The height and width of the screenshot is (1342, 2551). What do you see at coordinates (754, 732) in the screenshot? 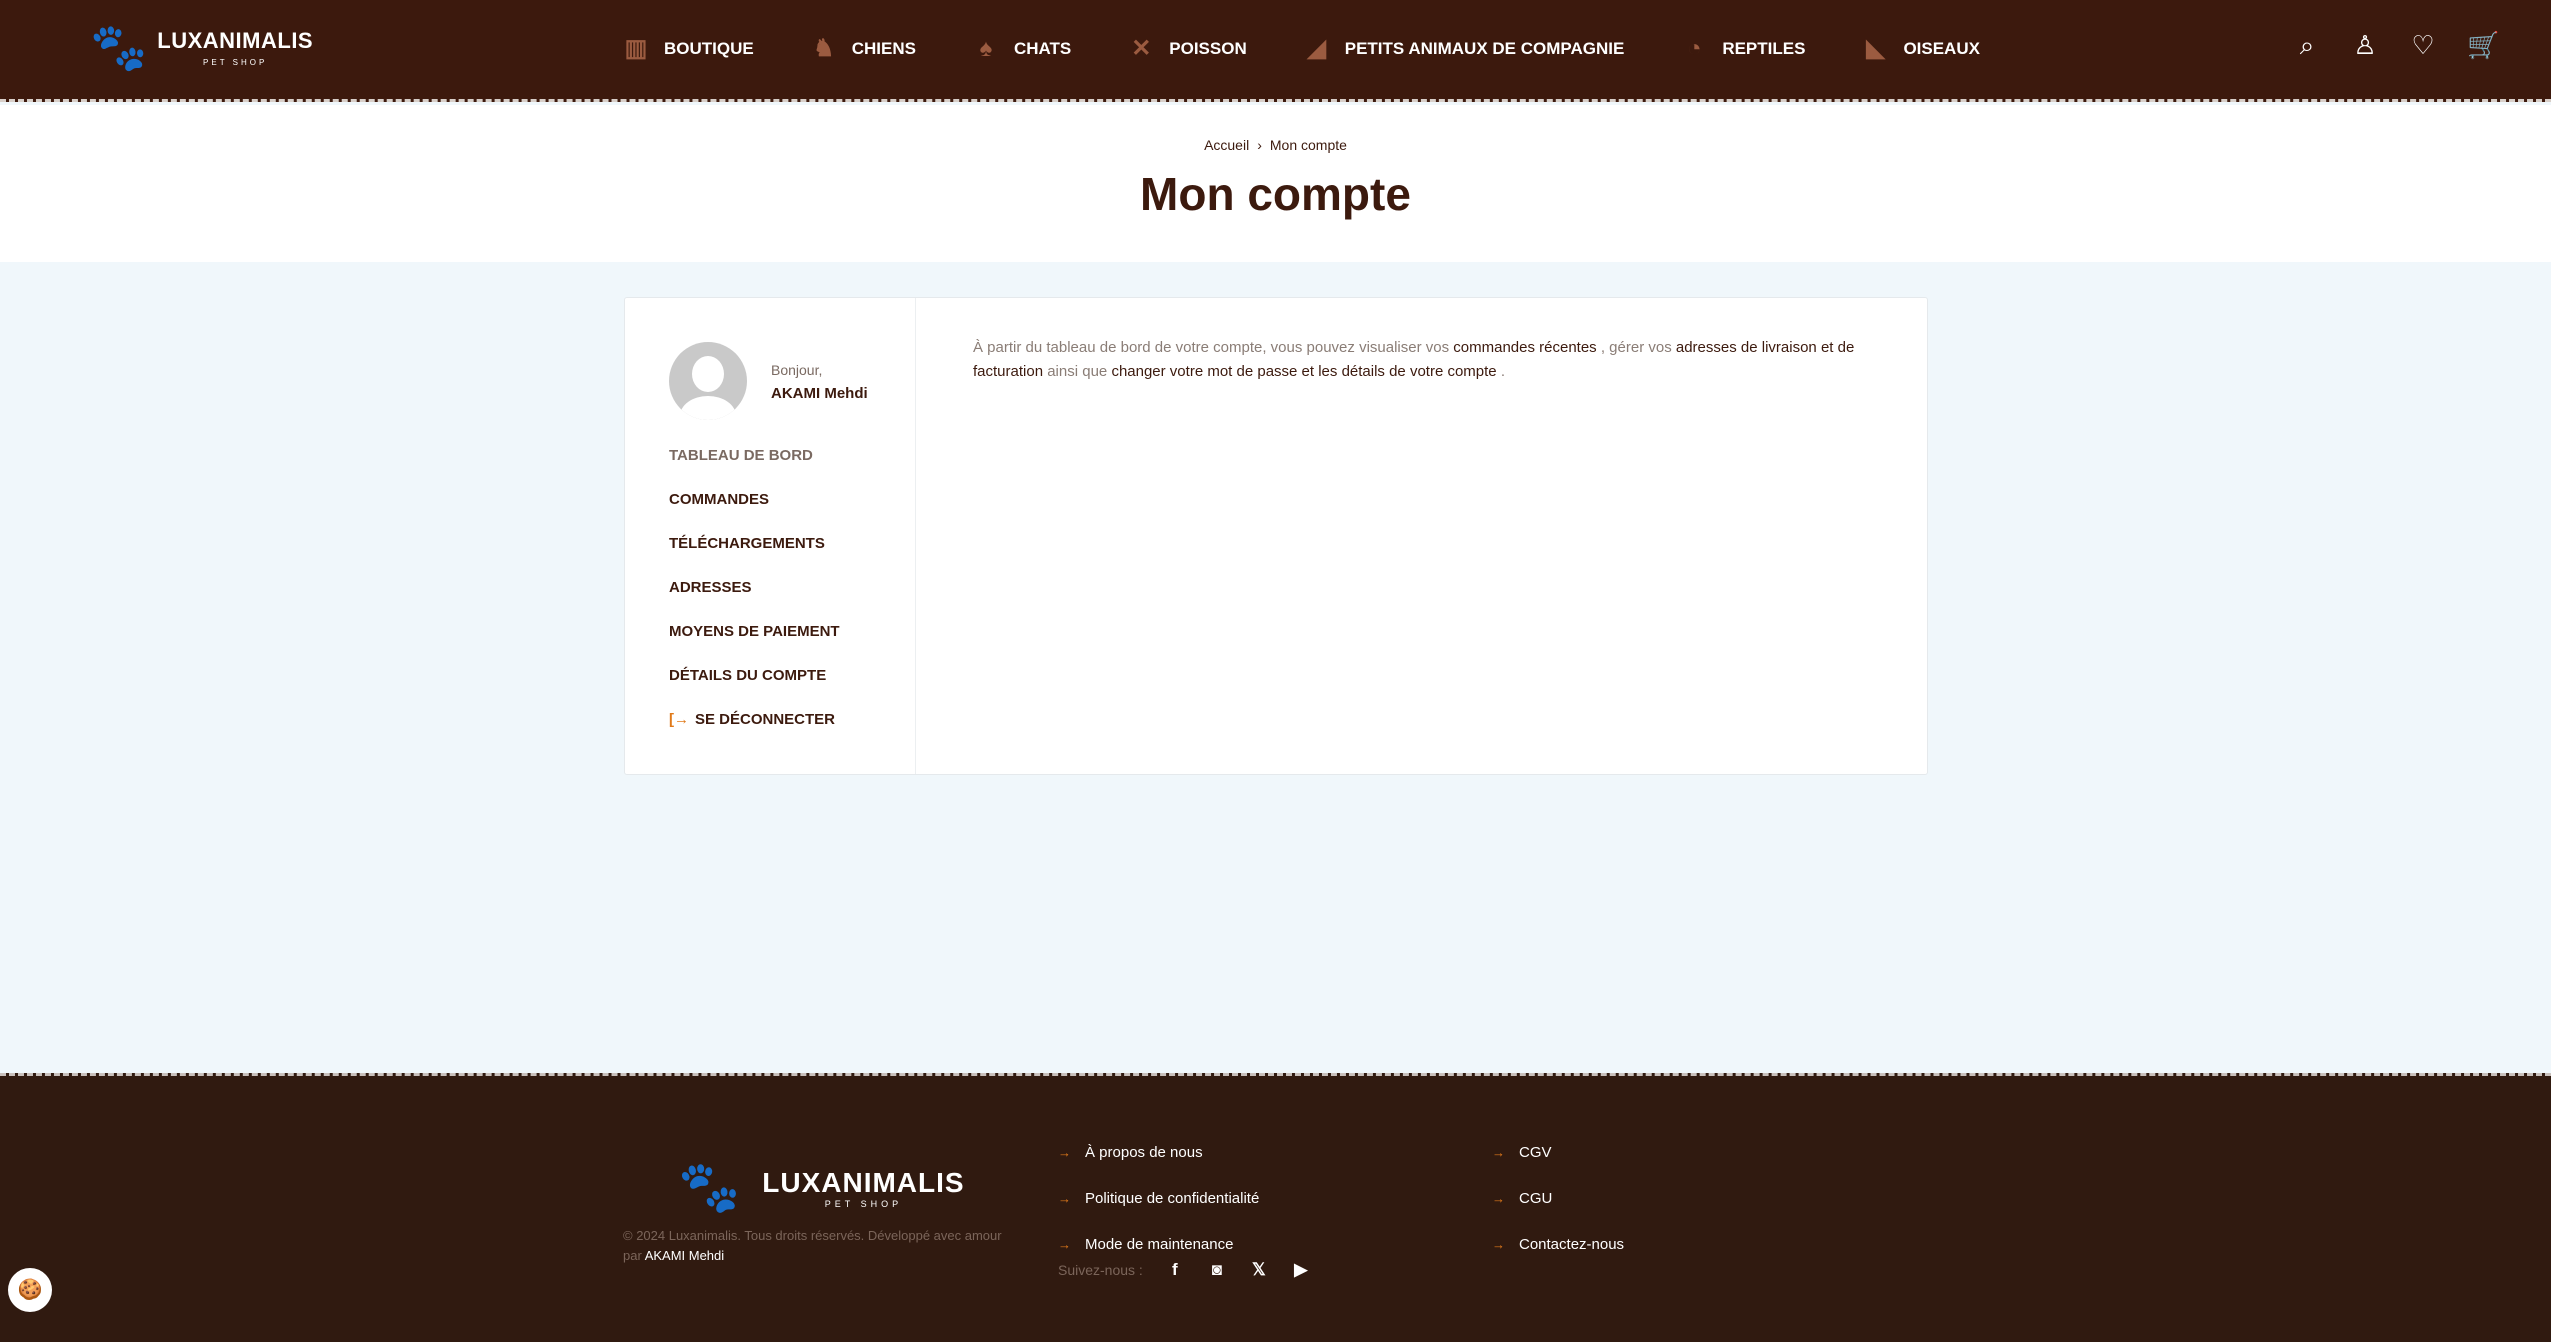
I see `logout-link: [→ SE DÉCONNECTER` at bounding box center [754, 732].